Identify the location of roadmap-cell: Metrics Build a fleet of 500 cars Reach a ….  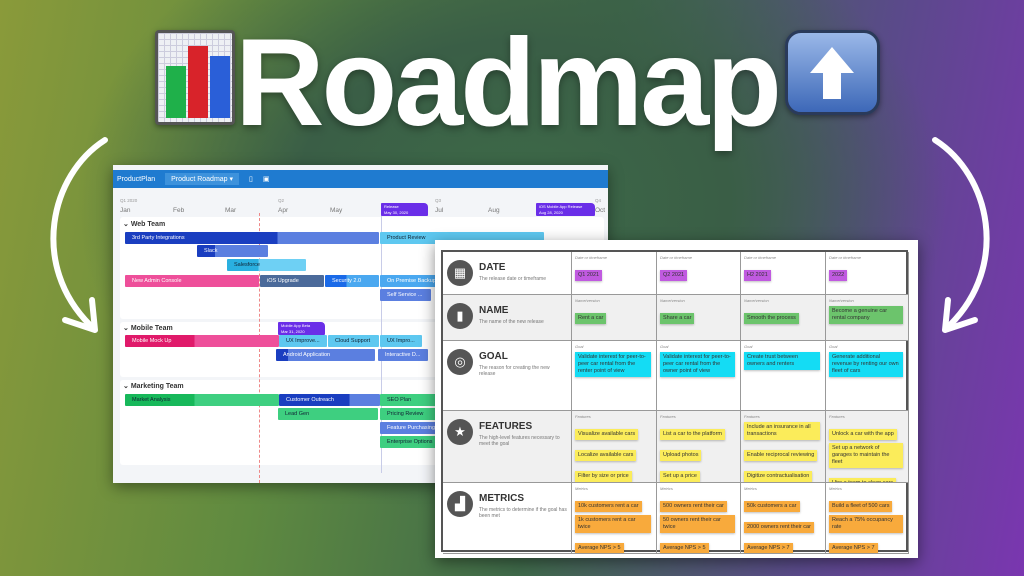
(867, 518).